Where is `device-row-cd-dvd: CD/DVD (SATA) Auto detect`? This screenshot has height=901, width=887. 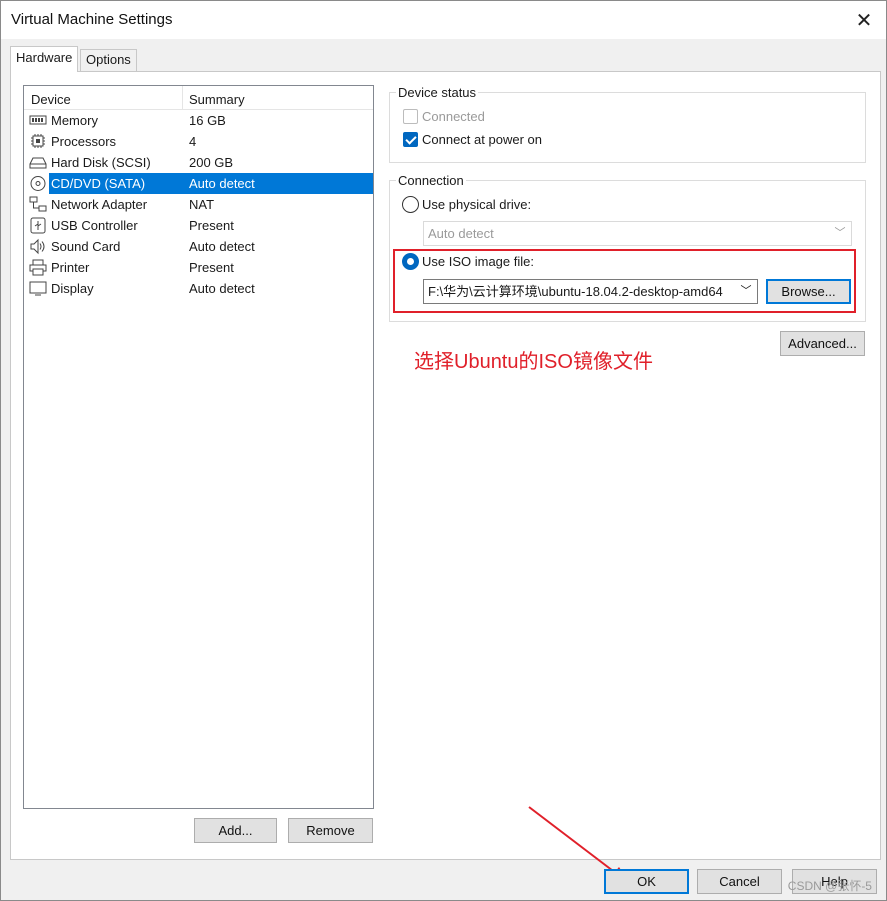
device-row-cd-dvd: CD/DVD (SATA) Auto detect is located at coordinates (198, 183).